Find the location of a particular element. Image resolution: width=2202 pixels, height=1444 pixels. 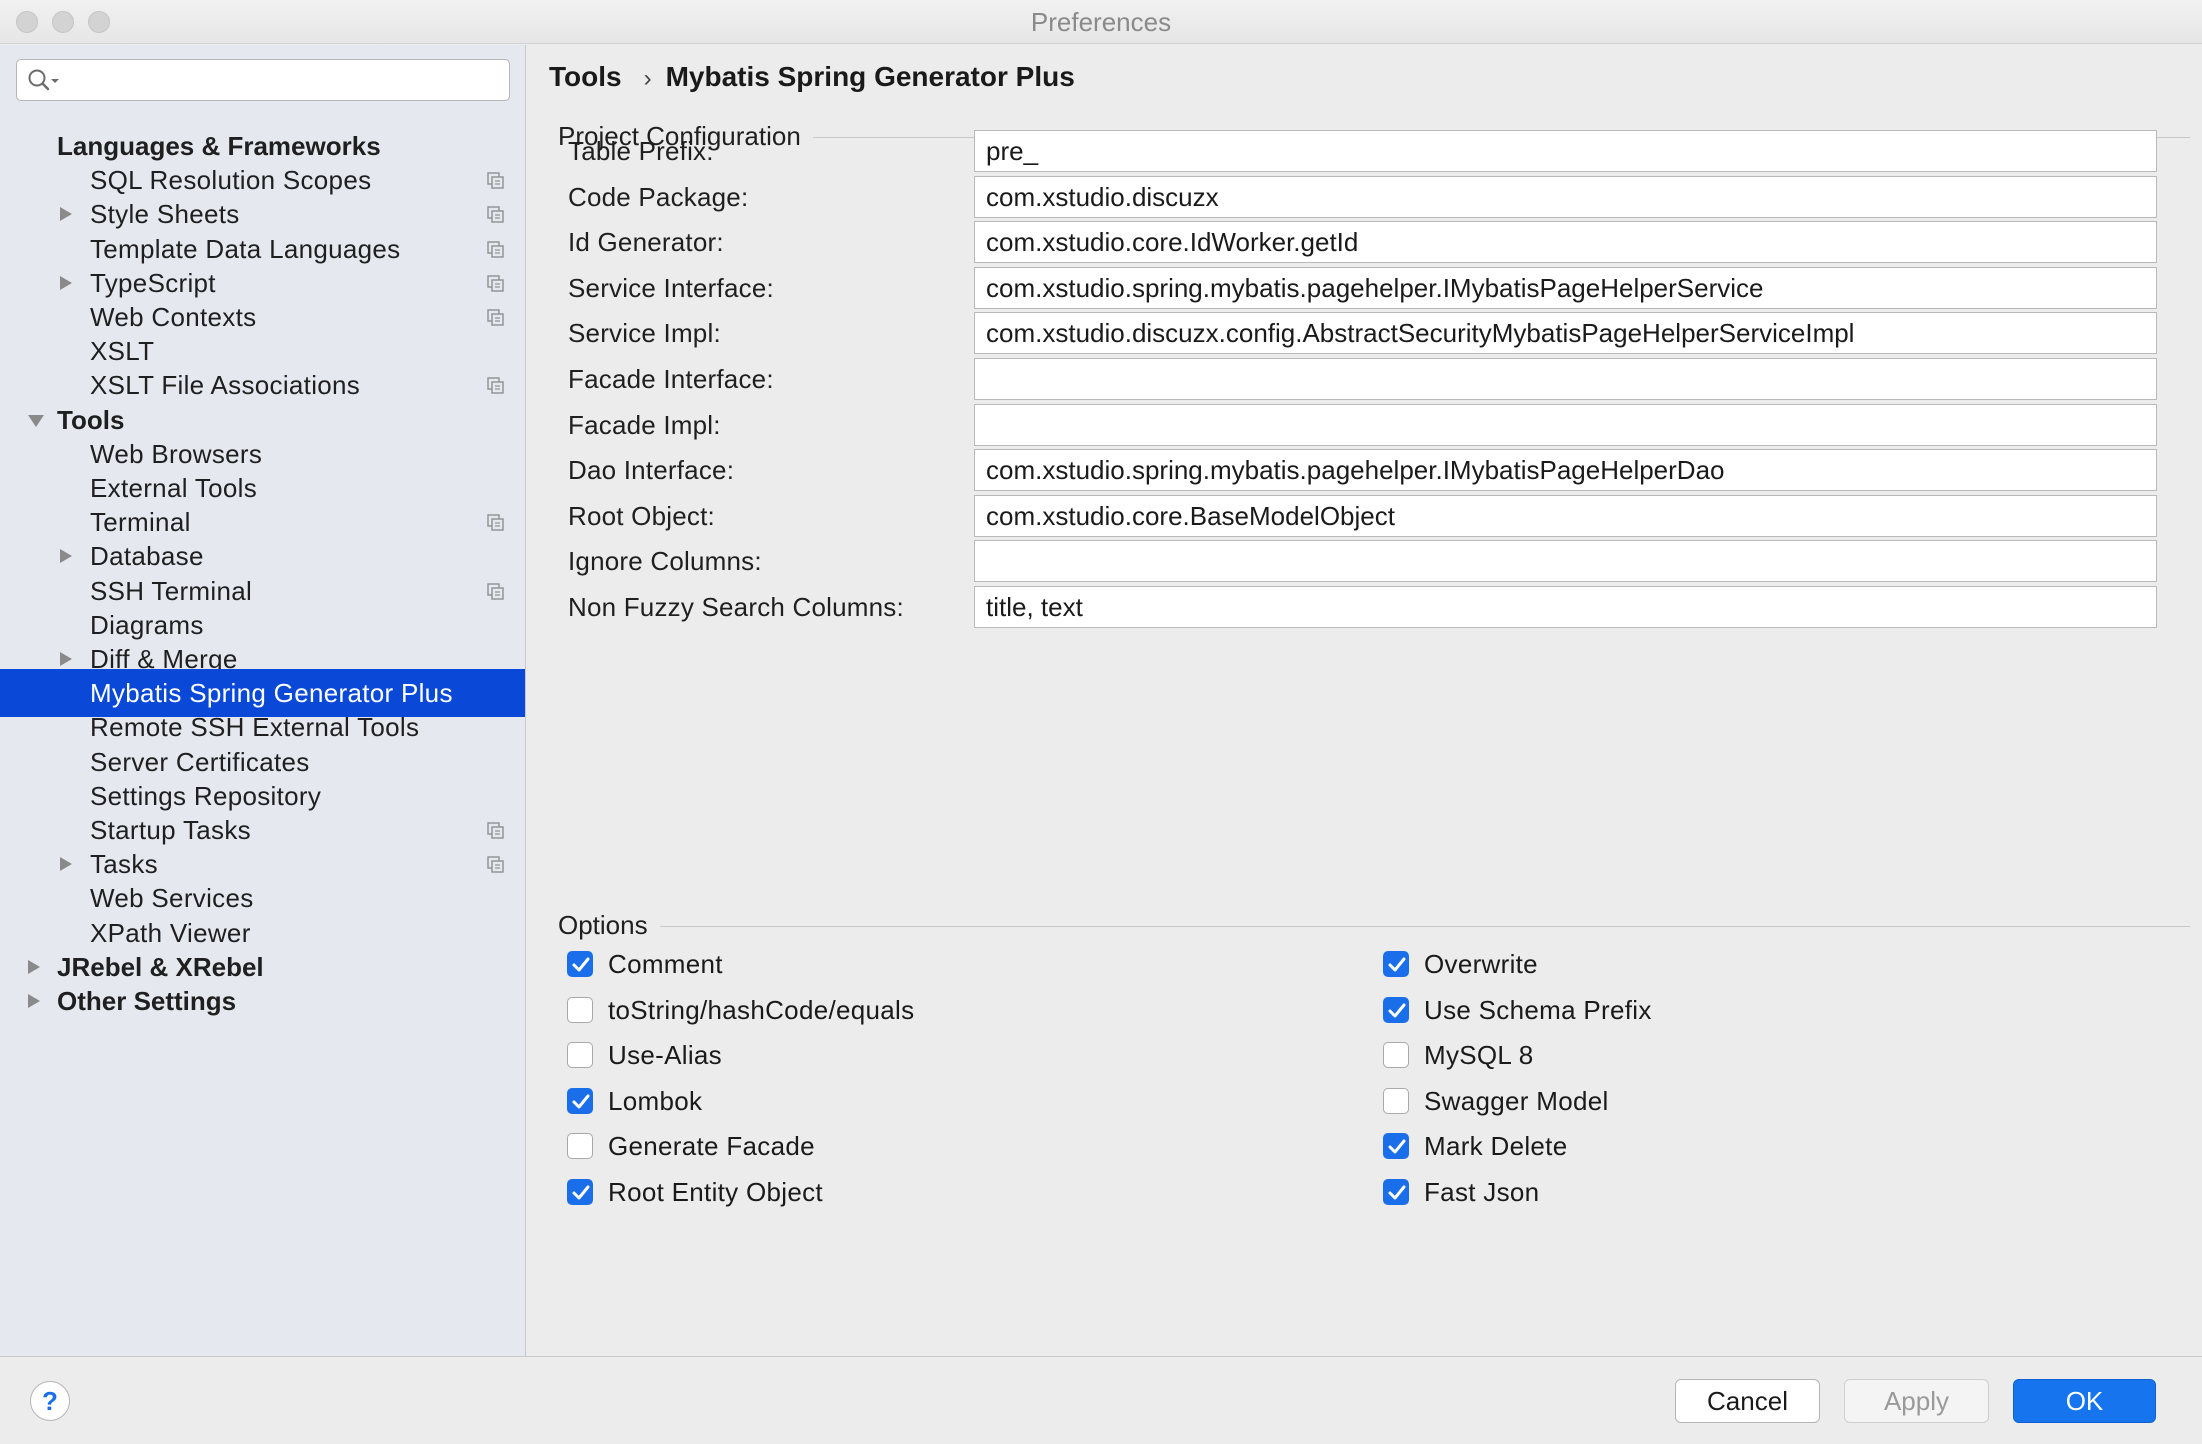

option-label: Lombok is located at coordinates (655, 1100).